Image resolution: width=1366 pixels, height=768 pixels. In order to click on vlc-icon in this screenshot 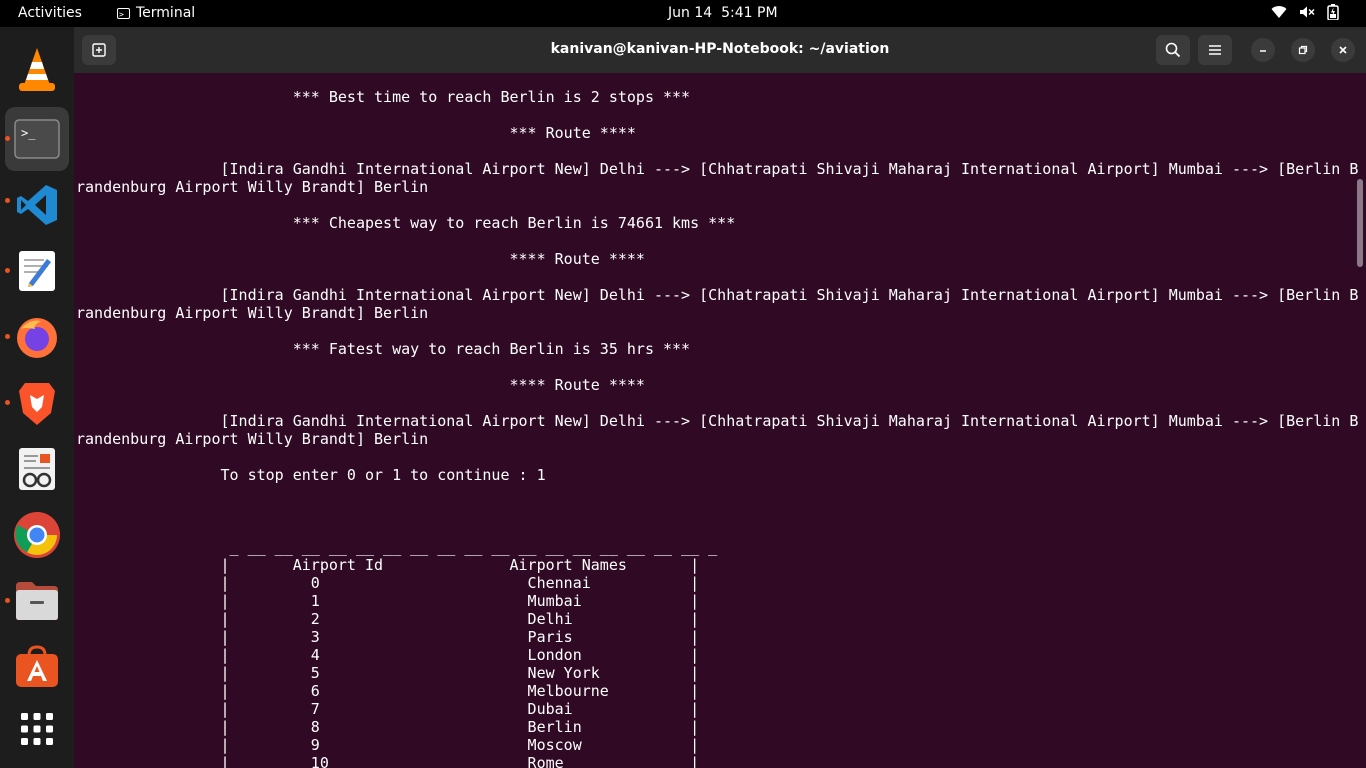, I will do `click(37, 69)`.